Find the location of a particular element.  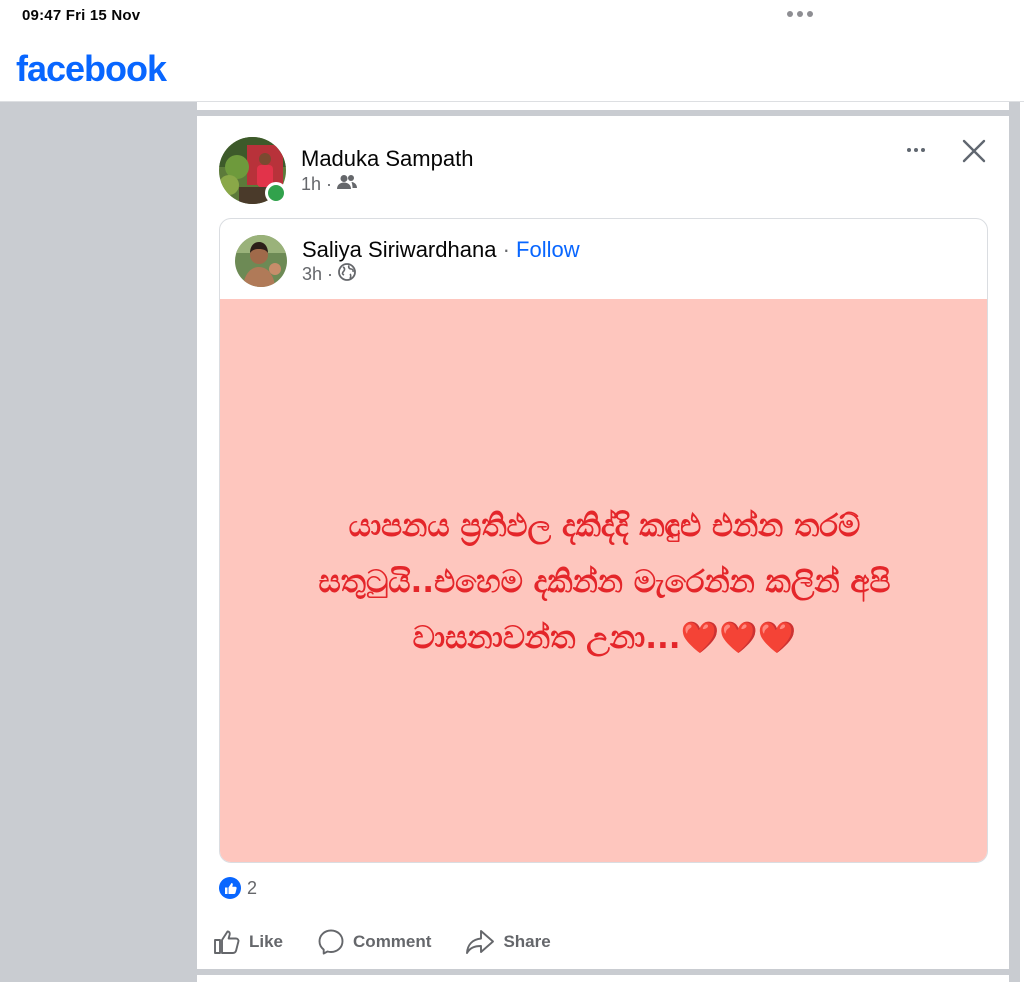

close-icon is located at coordinates (974, 151).